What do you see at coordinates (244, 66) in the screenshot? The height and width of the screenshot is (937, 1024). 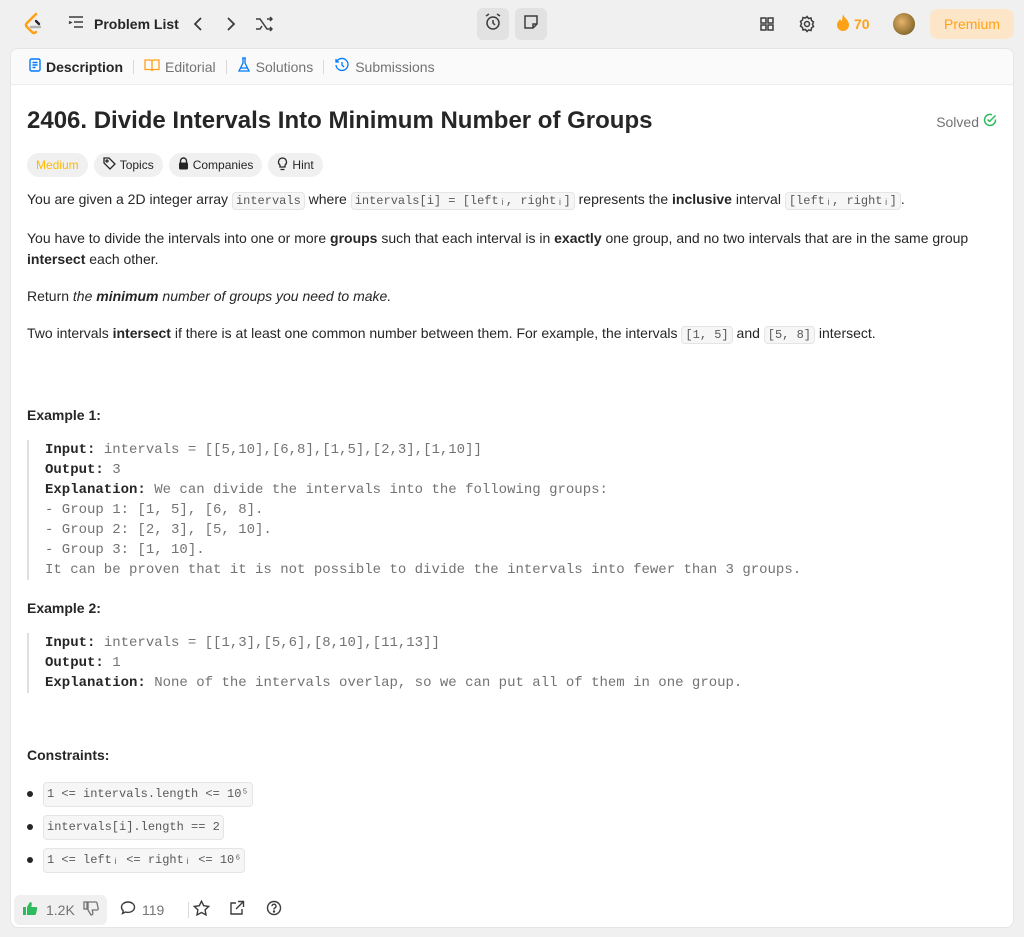 I see `flask-icon` at bounding box center [244, 66].